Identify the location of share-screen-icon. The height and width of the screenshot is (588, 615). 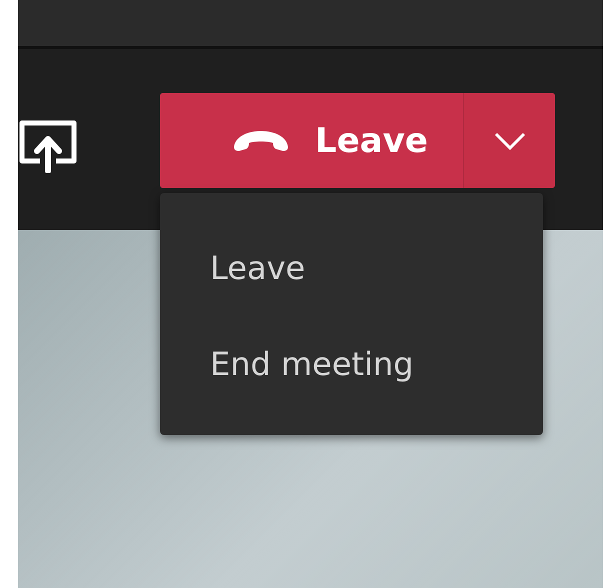
(48, 146).